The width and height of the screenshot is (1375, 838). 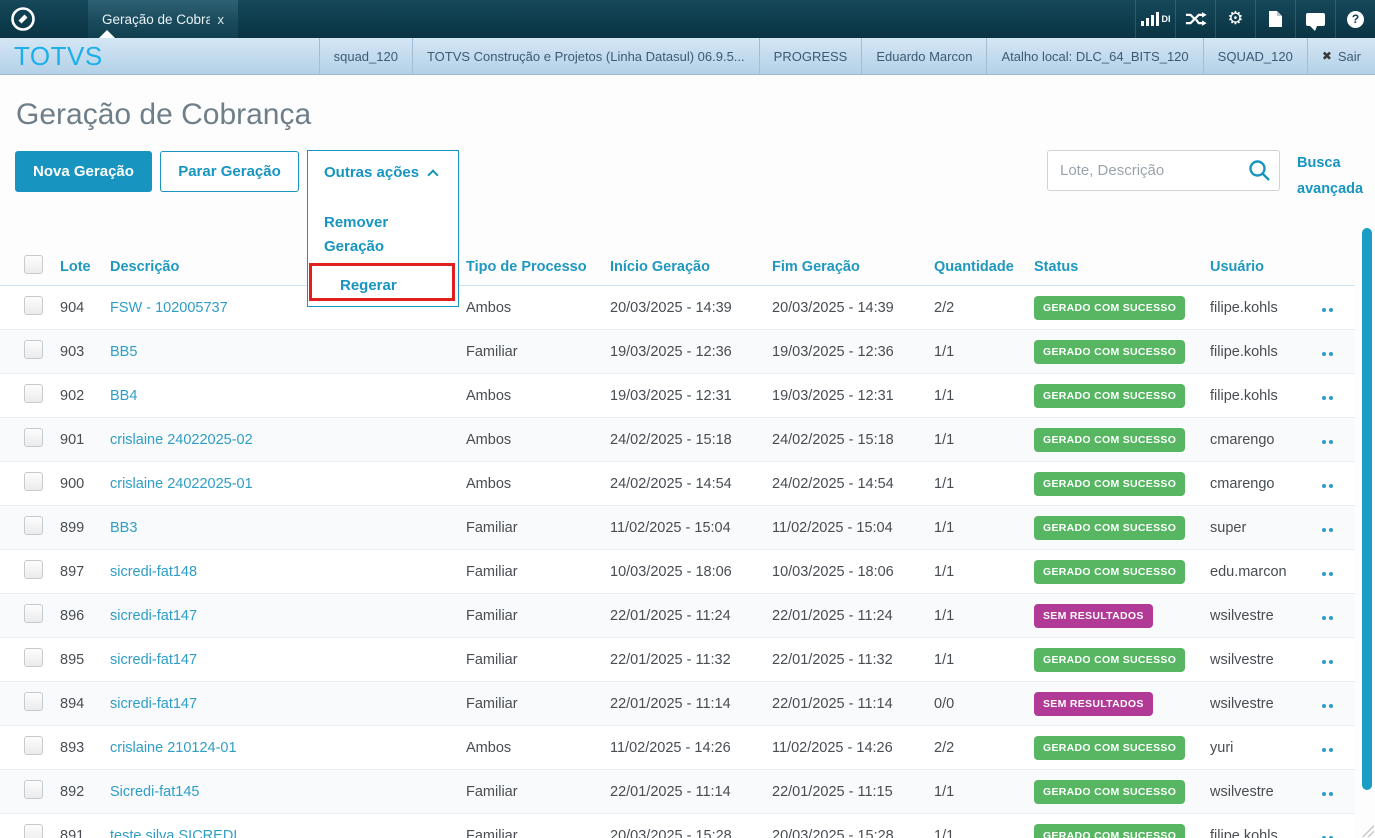 I want to click on lote-value: 891, so click(x=72, y=832).